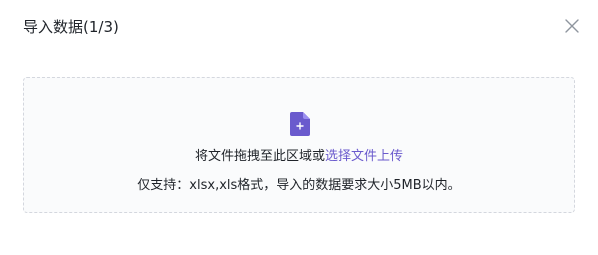  I want to click on close-button, so click(572, 26).